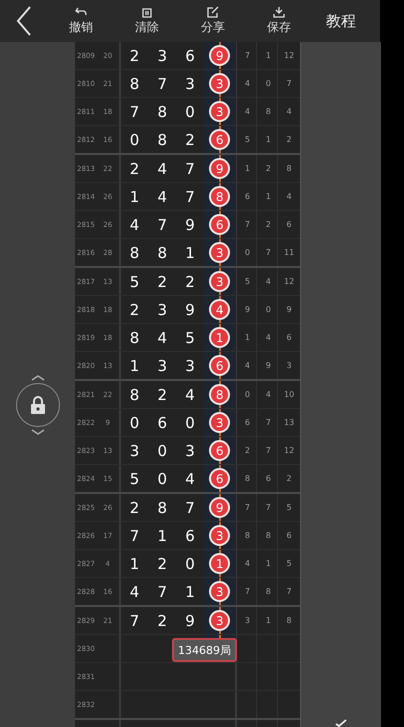 The height and width of the screenshot is (727, 404). I want to click on table-cell: 13, so click(289, 422).